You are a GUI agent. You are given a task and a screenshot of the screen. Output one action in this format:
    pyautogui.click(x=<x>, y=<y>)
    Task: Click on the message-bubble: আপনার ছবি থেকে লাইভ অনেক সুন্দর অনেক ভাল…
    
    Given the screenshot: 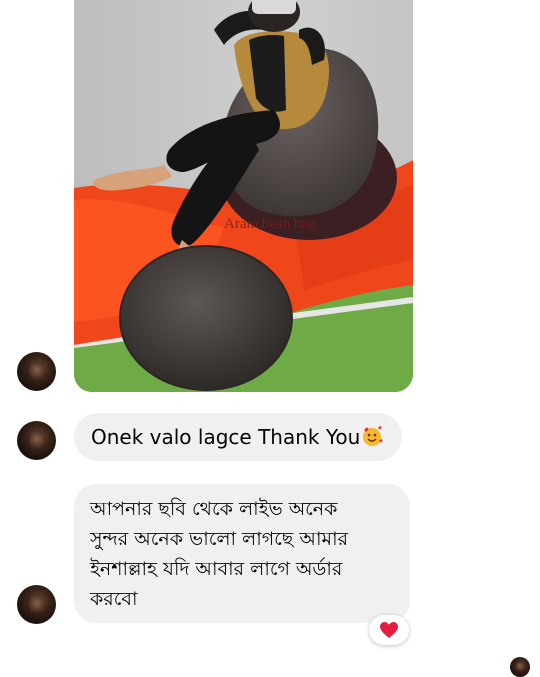 What is the action you would take?
    pyautogui.click(x=242, y=553)
    